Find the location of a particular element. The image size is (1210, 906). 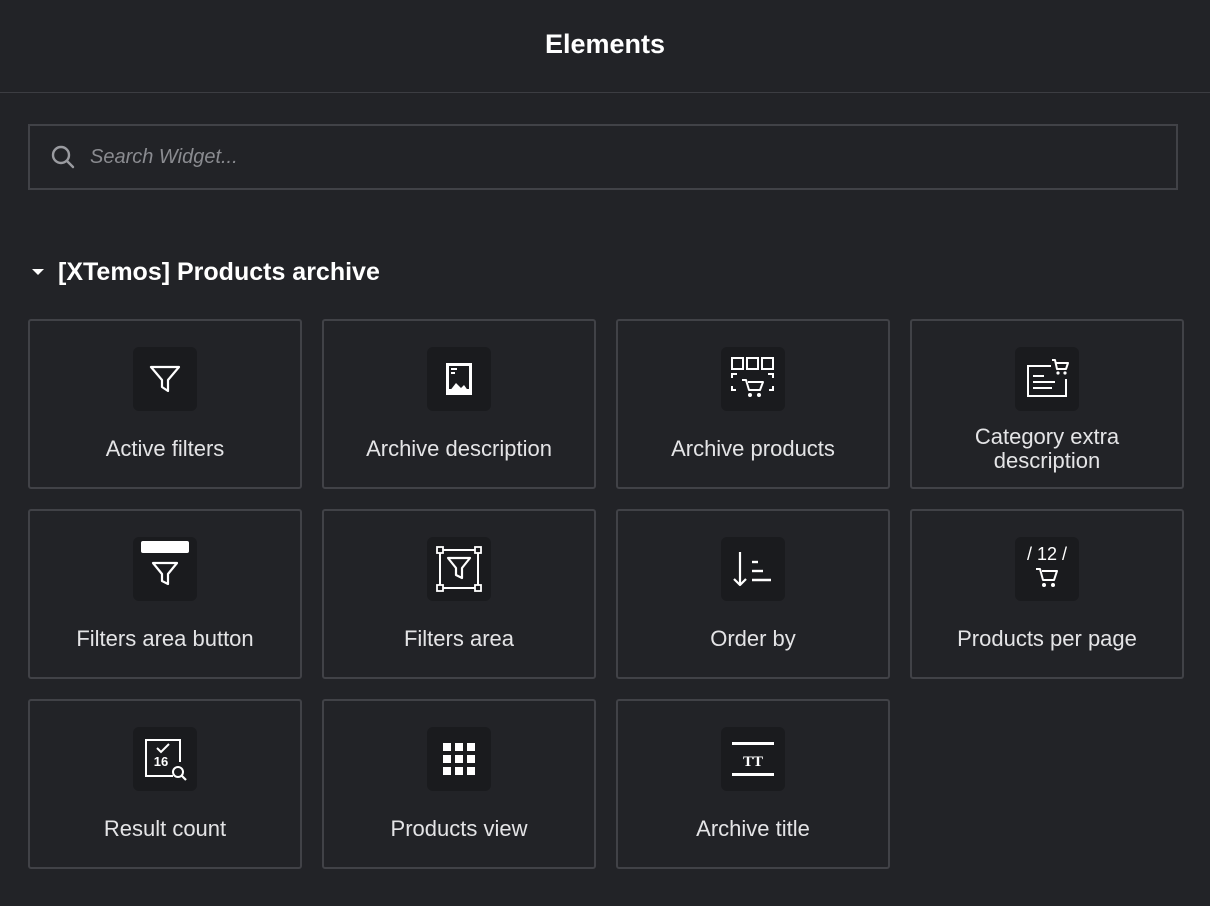

category-title: [XTemos] Products archive is located at coordinates (219, 271).